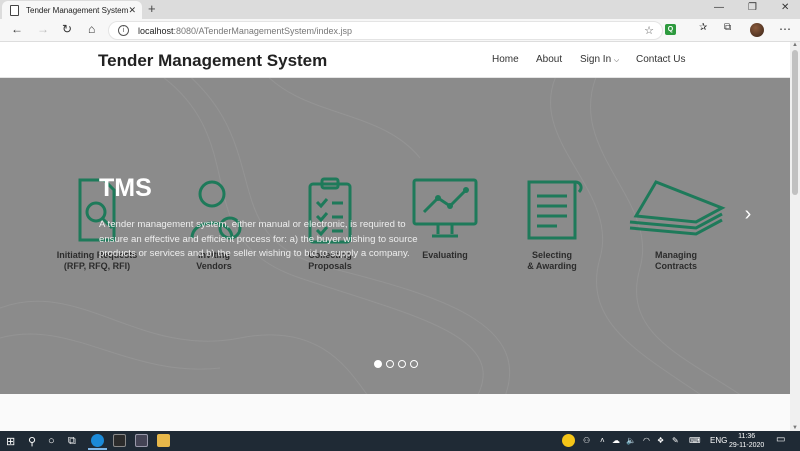 Image resolution: width=800 pixels, height=451 pixels. Describe the element at coordinates (395, 412) in the screenshot. I see `page-content-below` at that location.